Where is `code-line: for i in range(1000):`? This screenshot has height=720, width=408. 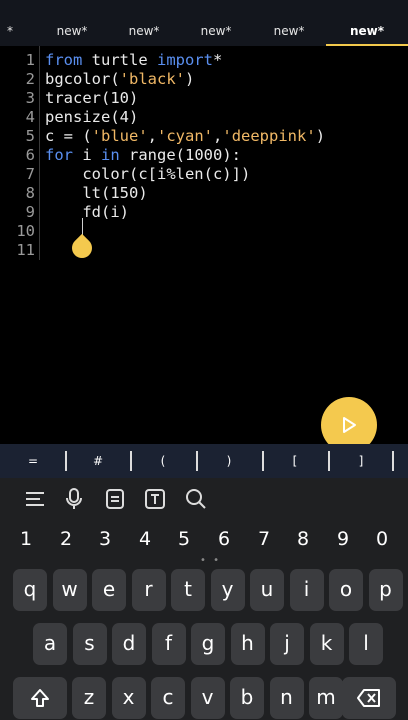
code-line: for i in range(1000): is located at coordinates (143, 155).